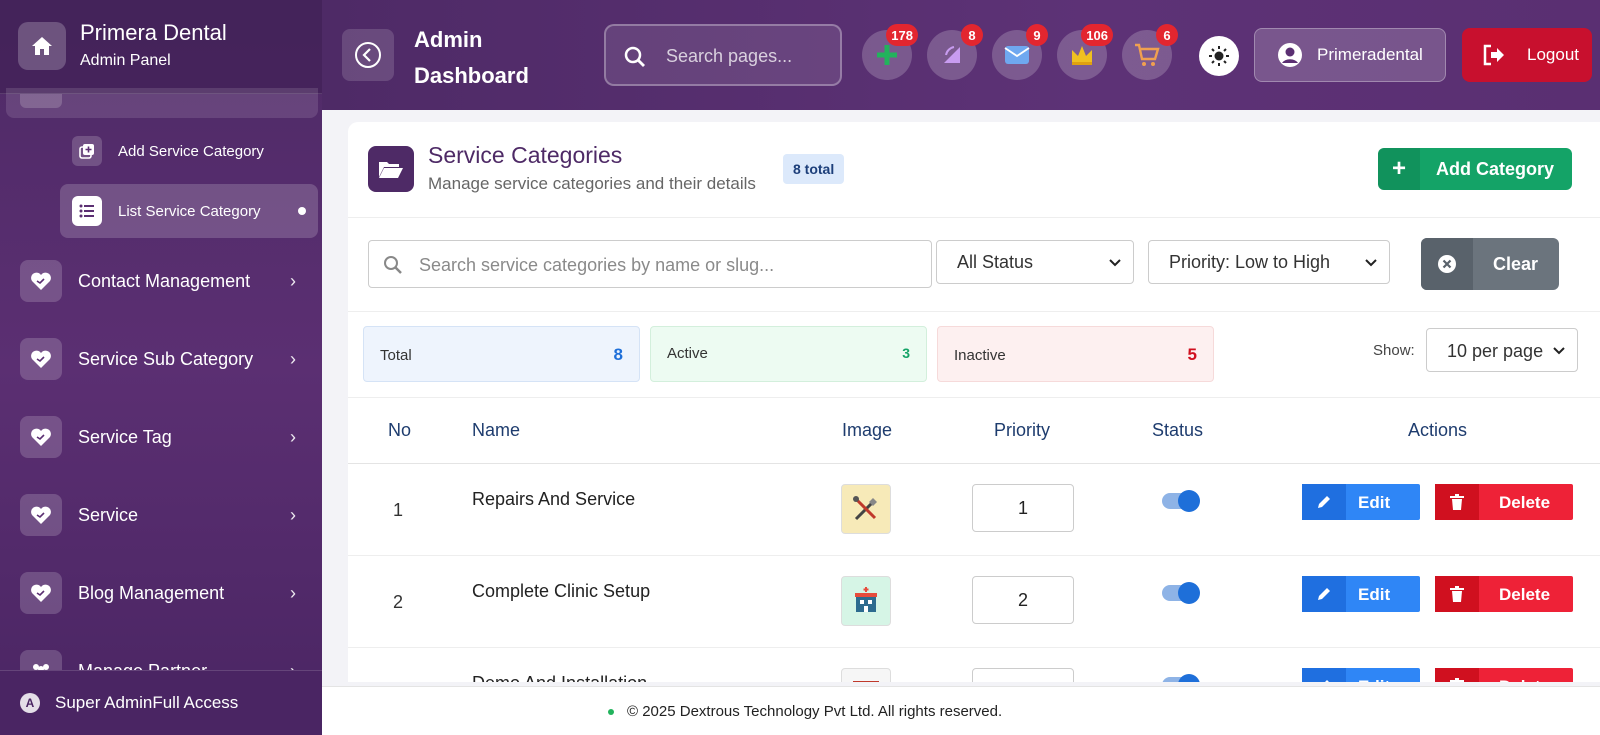 Image resolution: width=1600 pixels, height=735 pixels. Describe the element at coordinates (162, 103) in the screenshot. I see `sidebar-item-service-category` at that location.